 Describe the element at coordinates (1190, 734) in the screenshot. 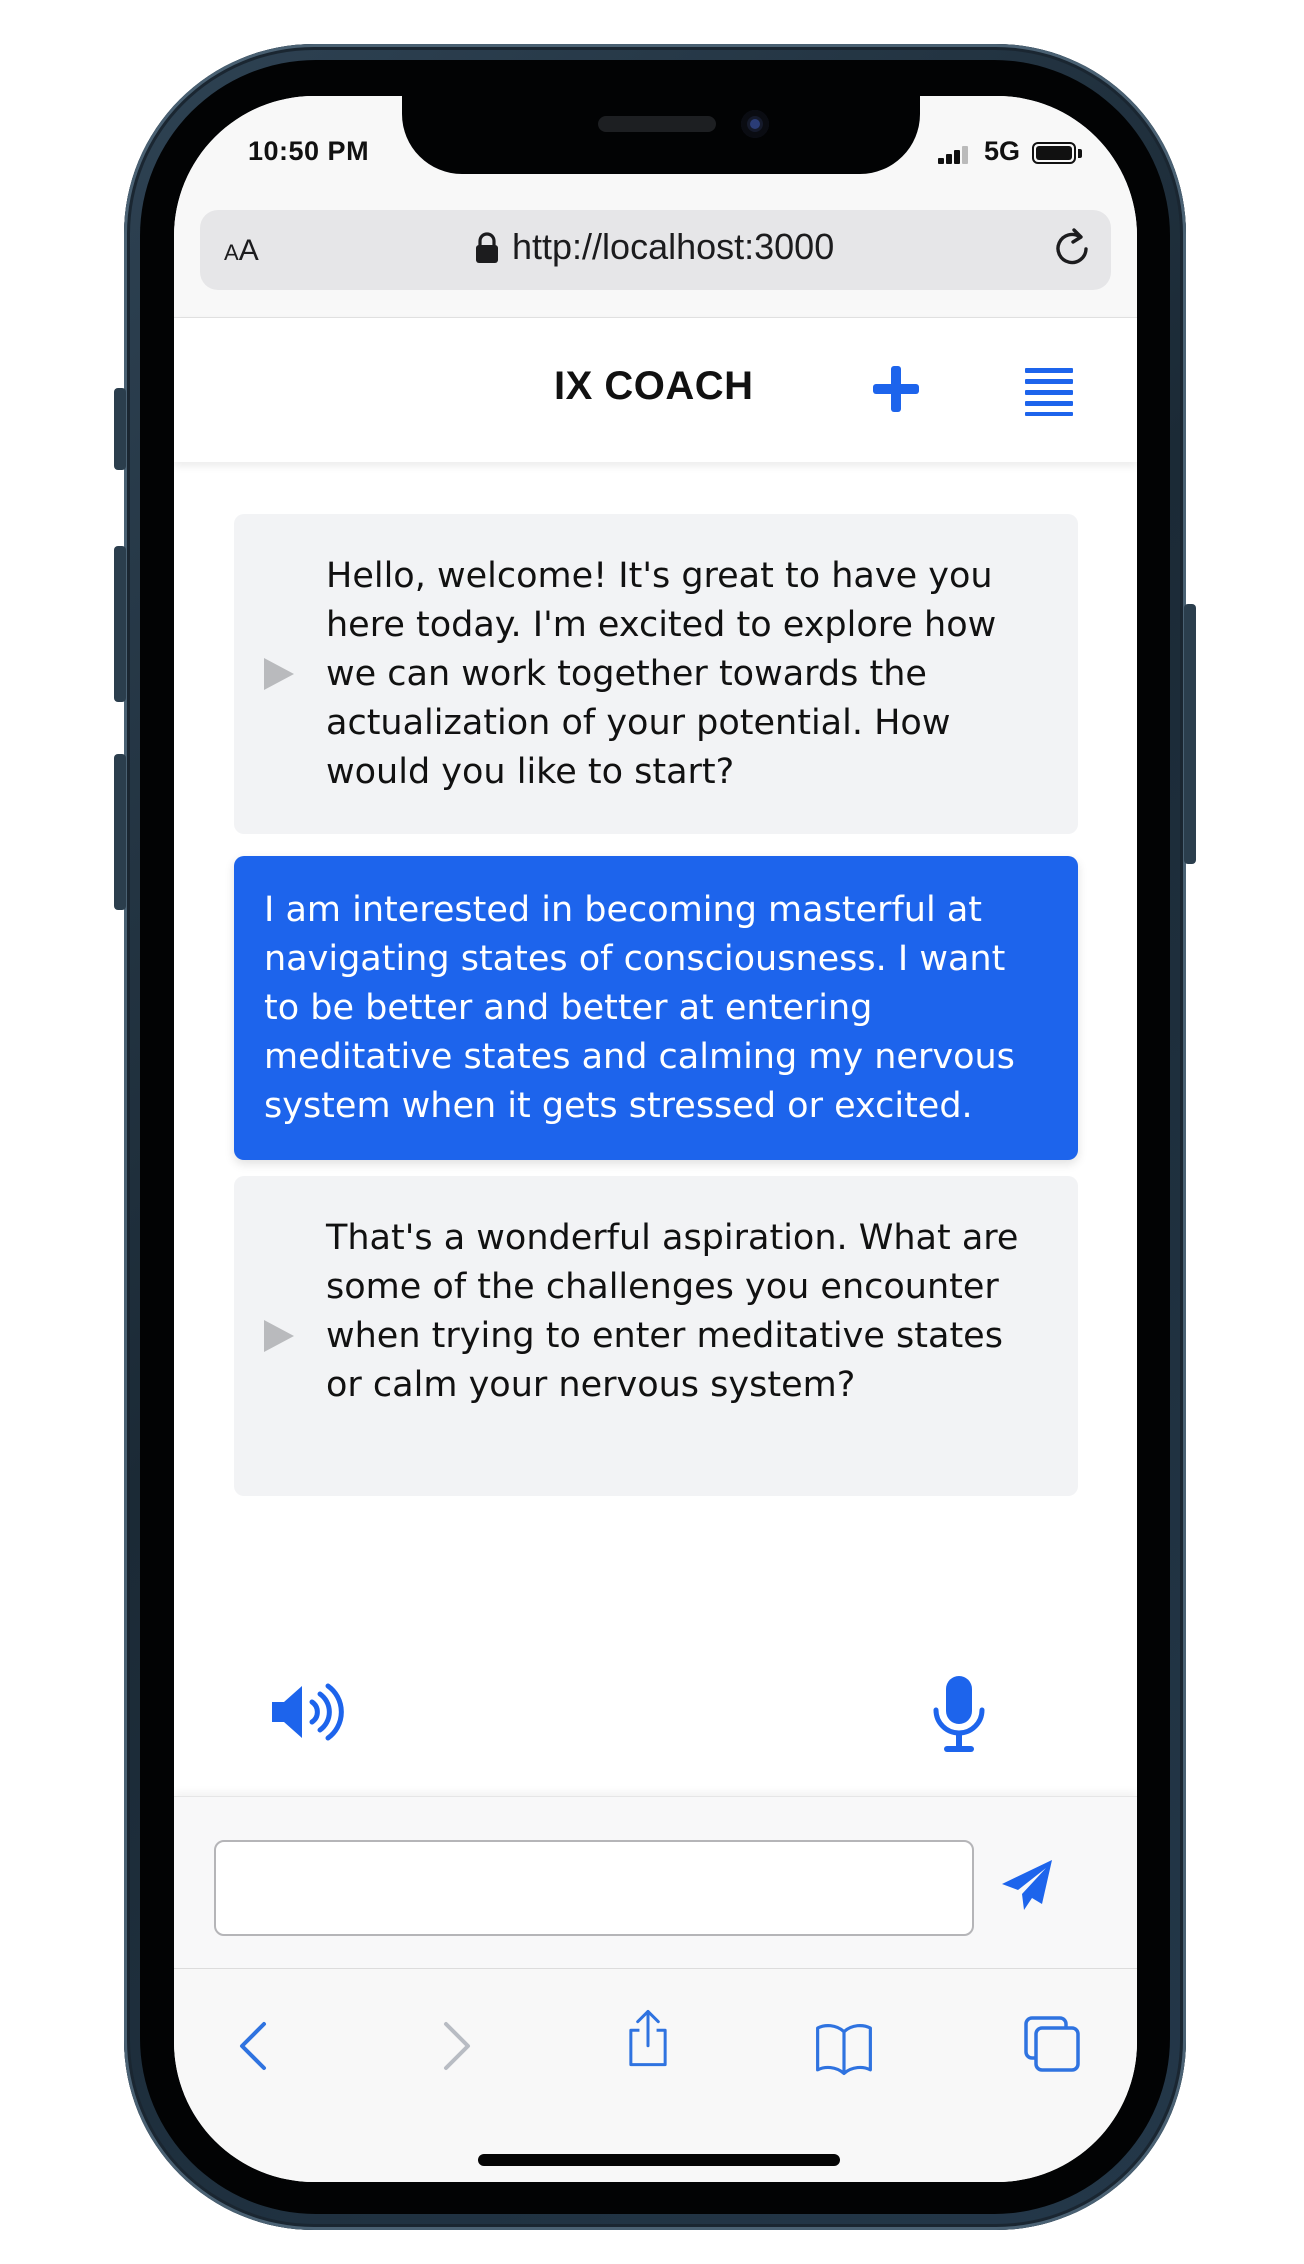

I see `power-button` at that location.